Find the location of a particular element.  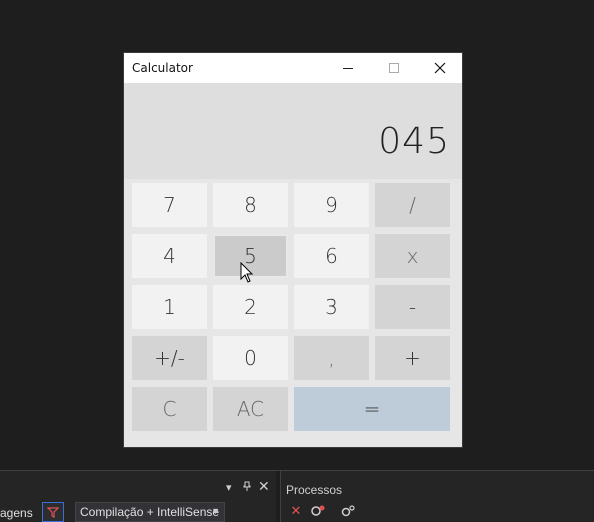

close-button is located at coordinates (440, 68).